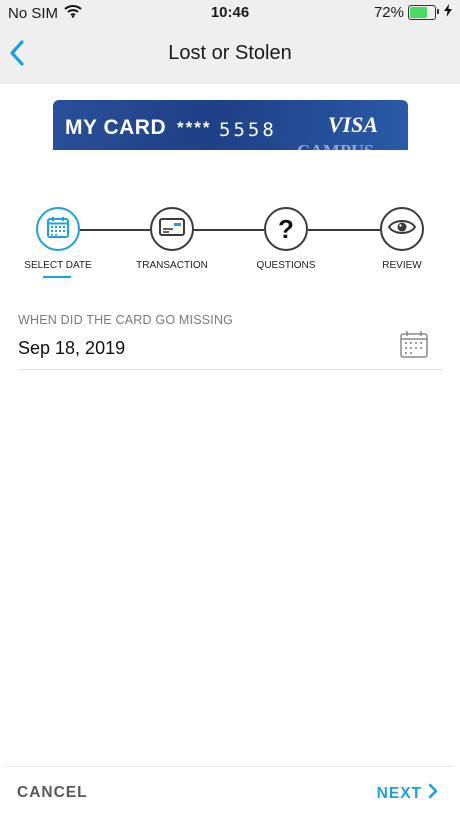  What do you see at coordinates (335, 145) in the screenshot?
I see `card-campus-text: CAMPUS` at bounding box center [335, 145].